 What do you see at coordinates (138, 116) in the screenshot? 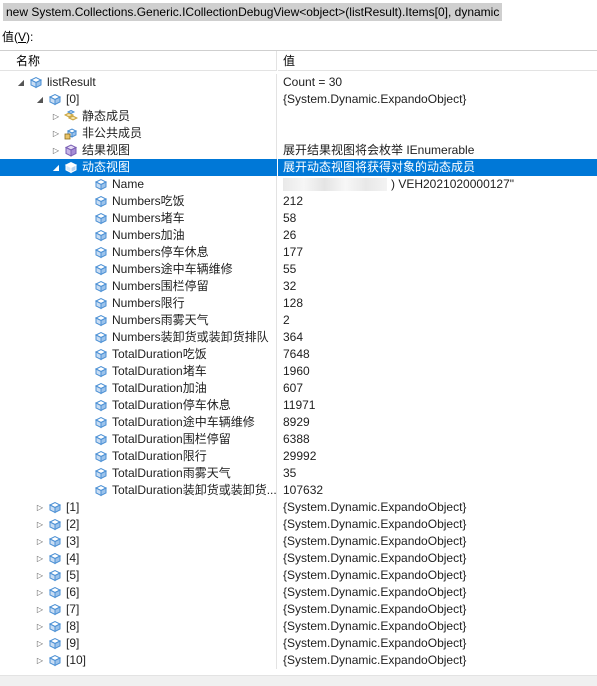
I see `name-cell: ▷ 静态成员` at bounding box center [138, 116].